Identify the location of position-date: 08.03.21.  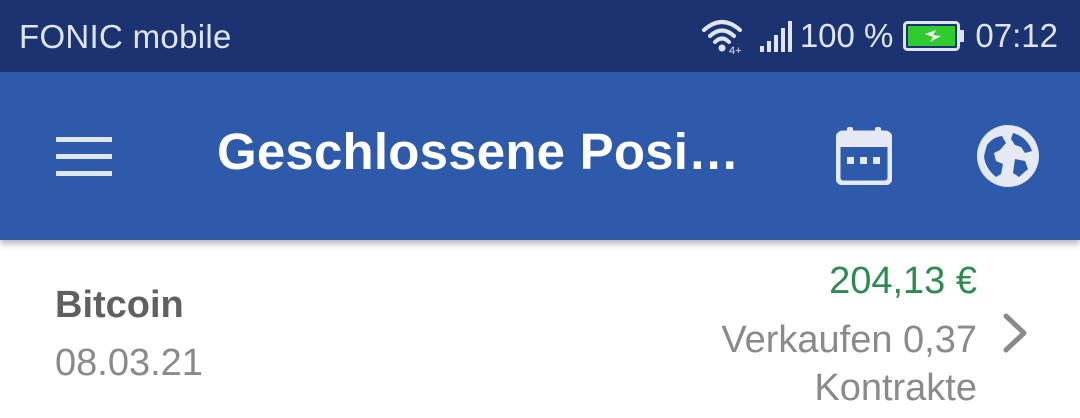
(129, 363).